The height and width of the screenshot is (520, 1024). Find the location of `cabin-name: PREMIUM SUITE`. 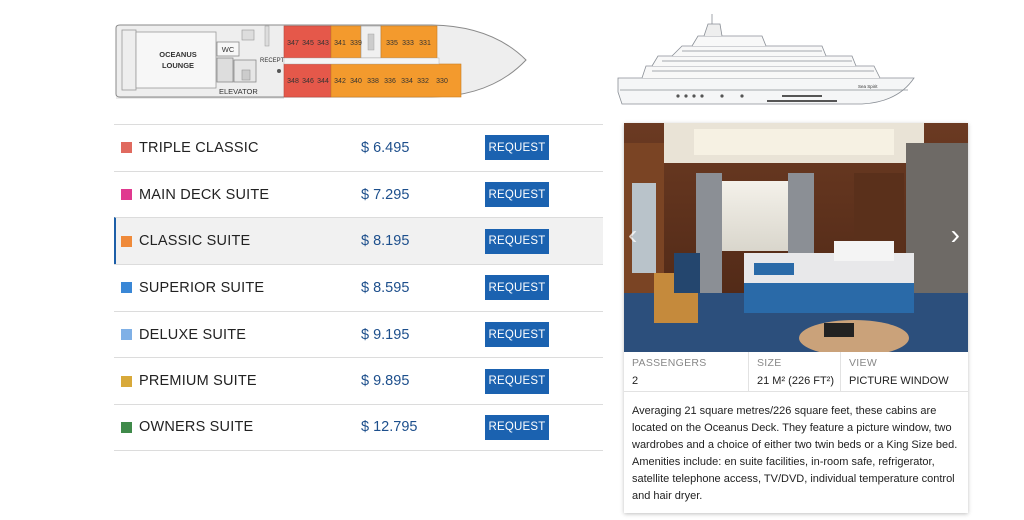

cabin-name: PREMIUM SUITE is located at coordinates (198, 381).